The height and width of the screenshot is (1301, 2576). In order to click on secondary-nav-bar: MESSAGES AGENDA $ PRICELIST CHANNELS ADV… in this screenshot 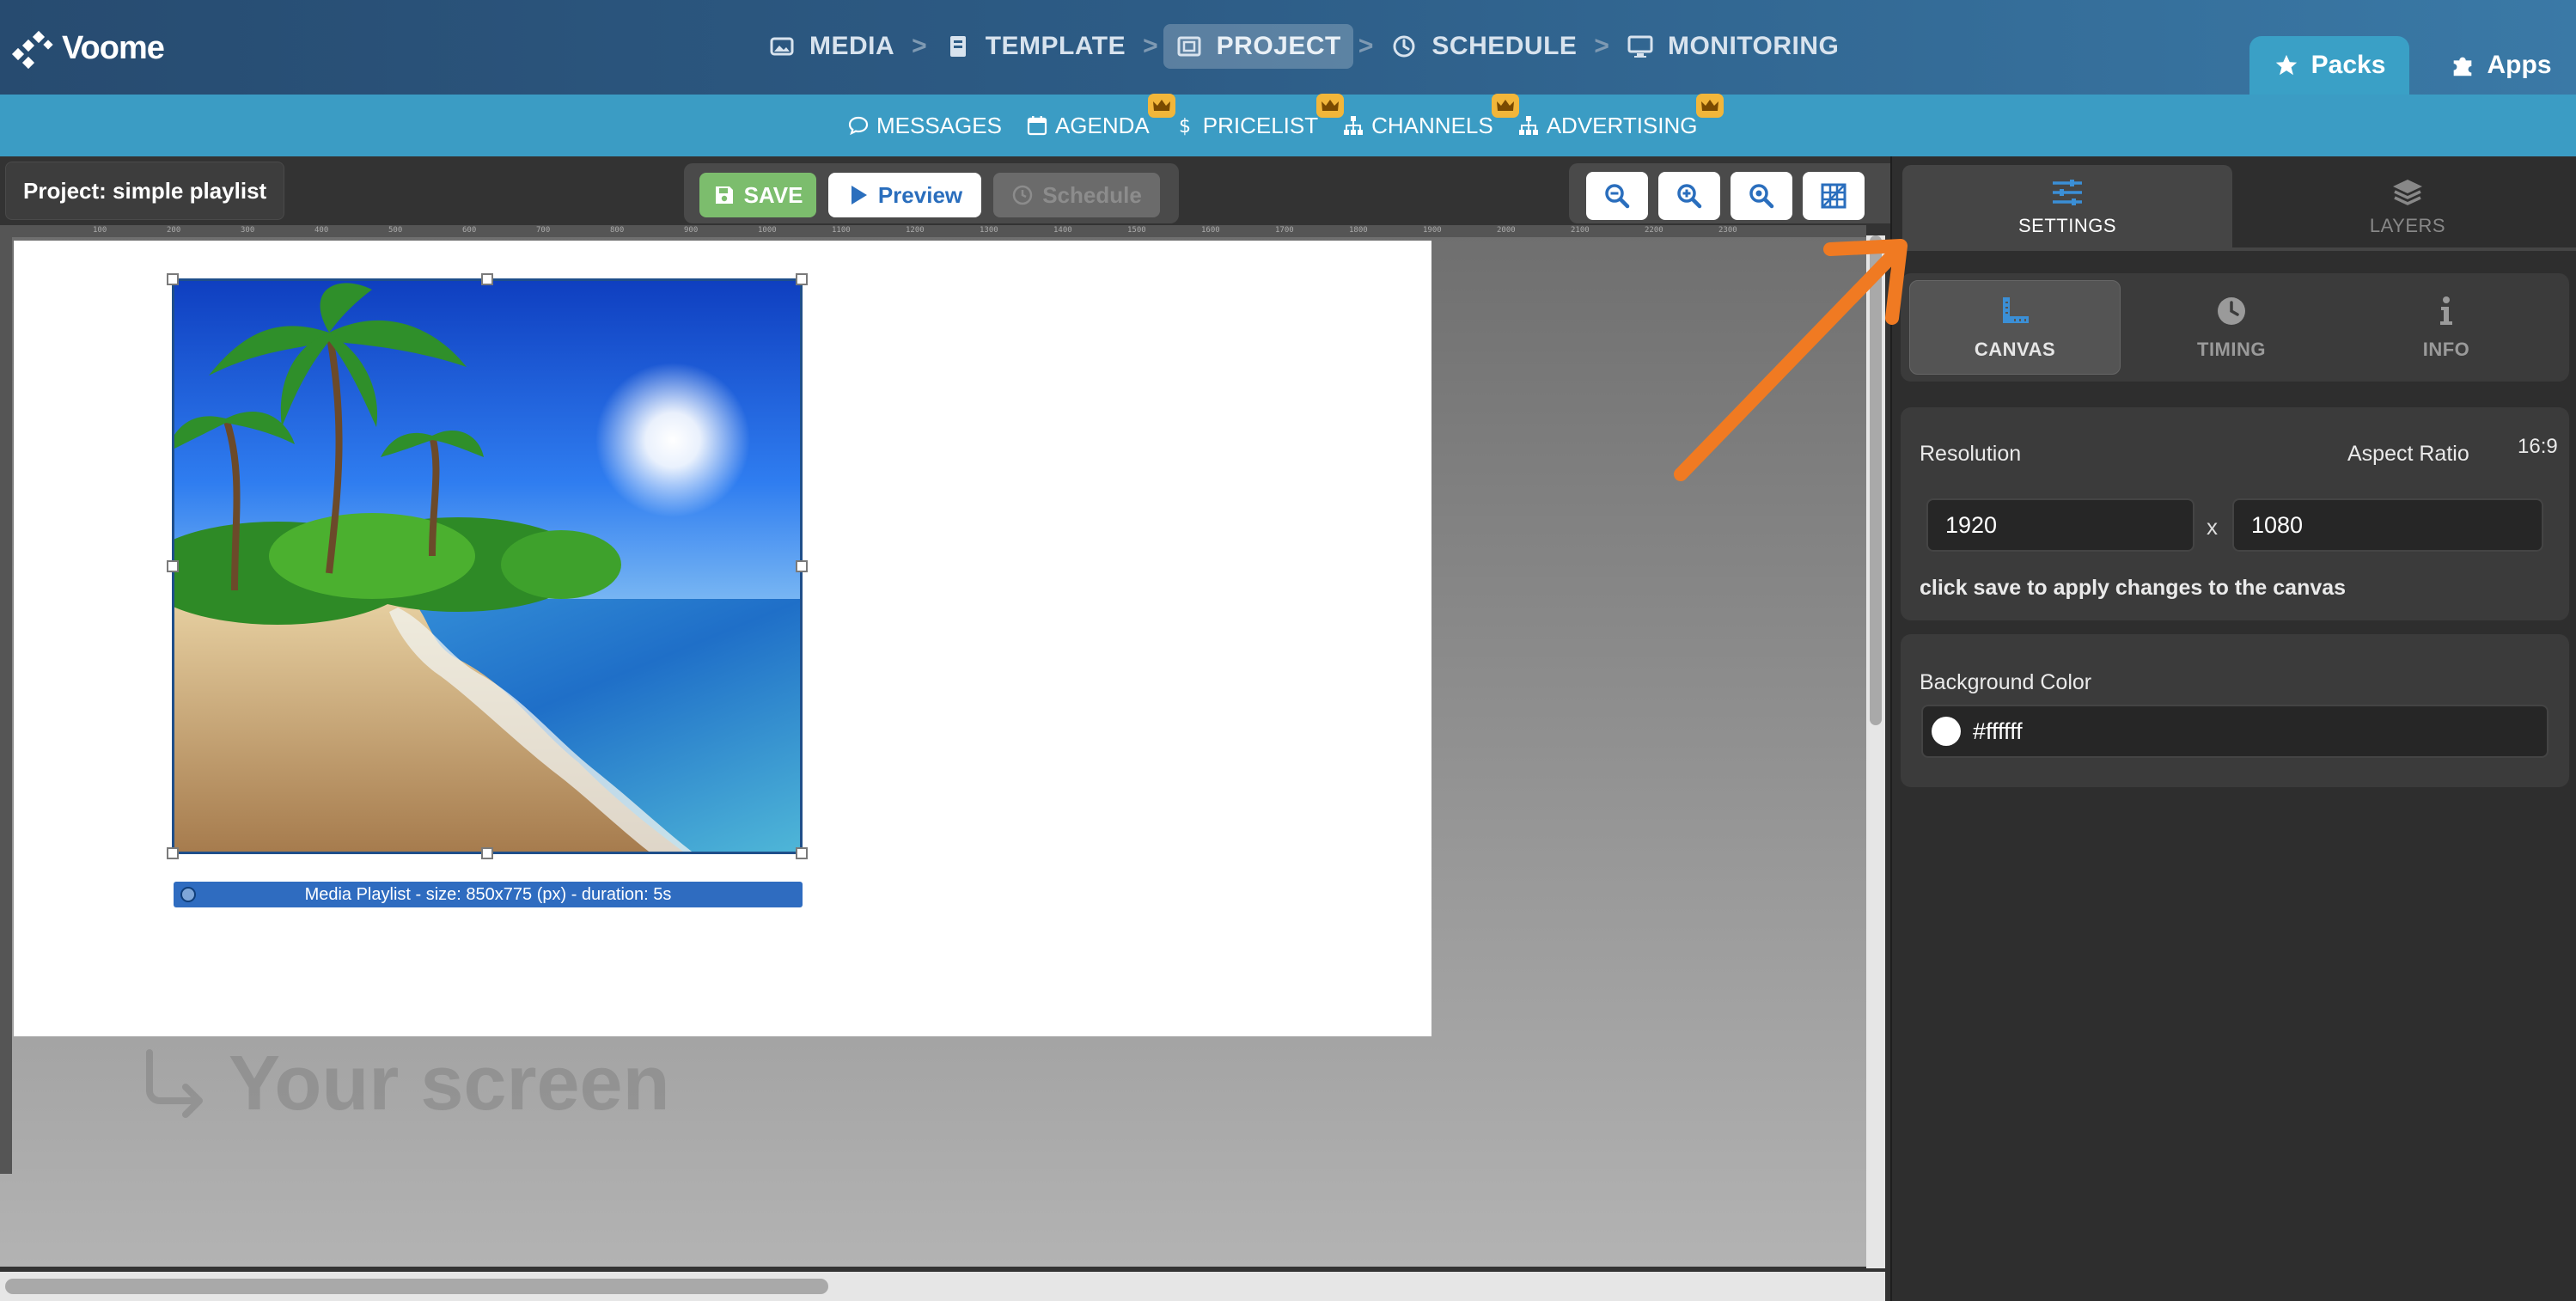, I will do `click(1288, 124)`.